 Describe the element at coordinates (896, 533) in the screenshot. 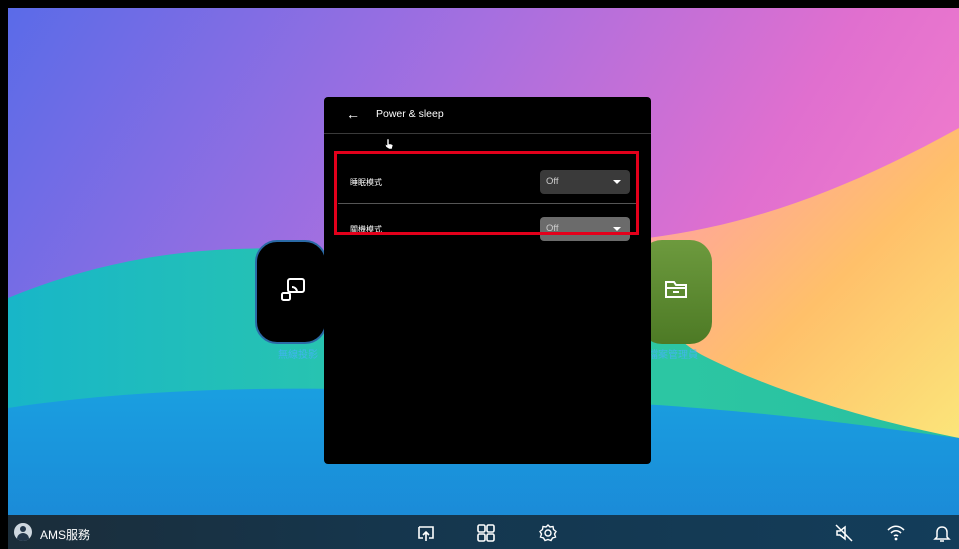

I see `wifi-icon` at that location.